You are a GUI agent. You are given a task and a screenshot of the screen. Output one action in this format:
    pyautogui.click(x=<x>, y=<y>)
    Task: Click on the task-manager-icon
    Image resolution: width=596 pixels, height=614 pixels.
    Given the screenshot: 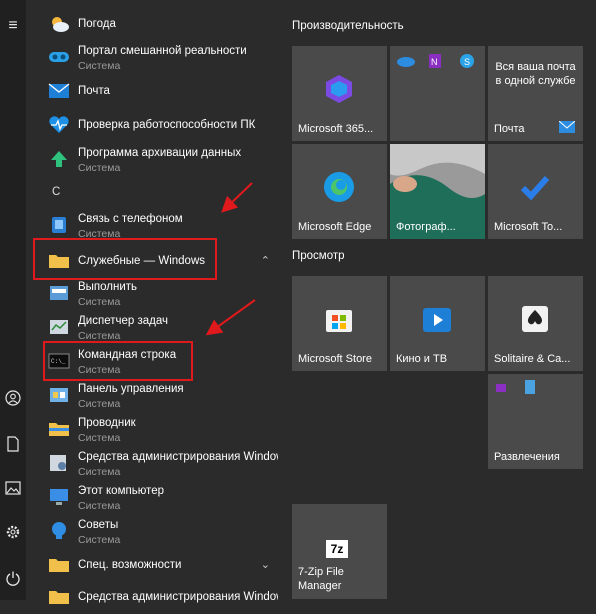 What is the action you would take?
    pyautogui.click(x=59, y=327)
    